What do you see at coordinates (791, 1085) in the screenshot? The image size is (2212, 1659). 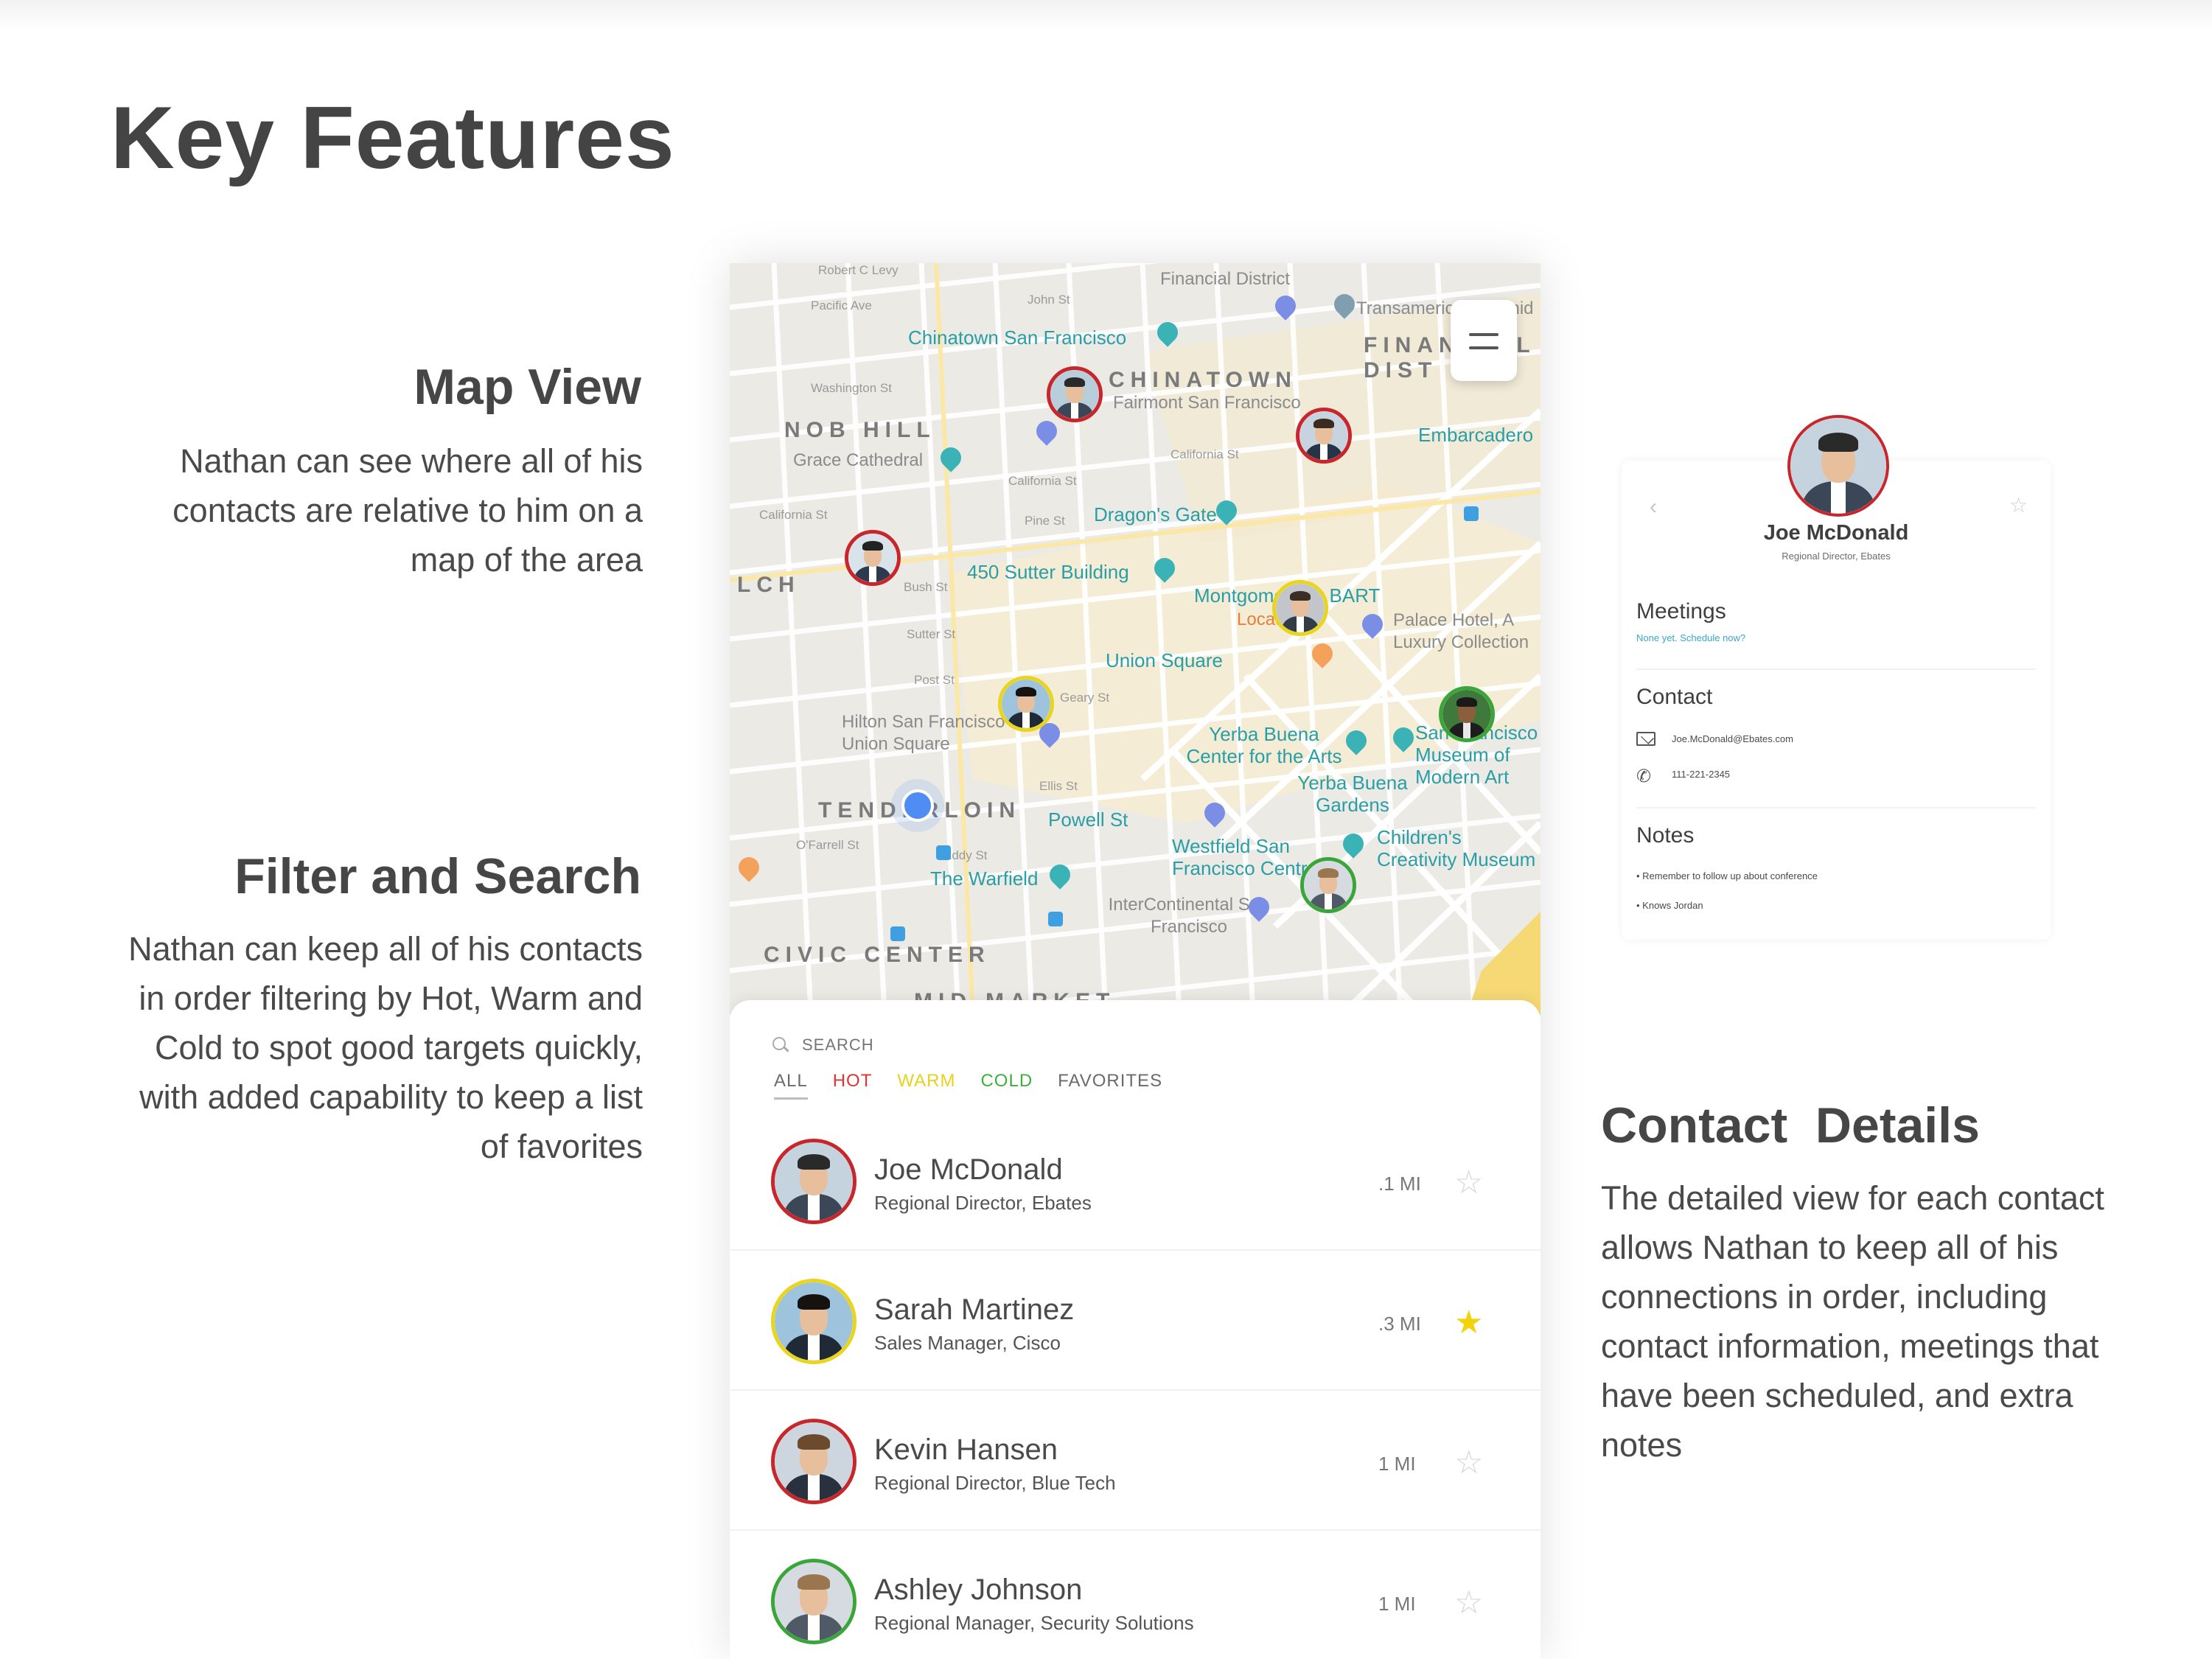 I see `filter-tab-all: ALL` at bounding box center [791, 1085].